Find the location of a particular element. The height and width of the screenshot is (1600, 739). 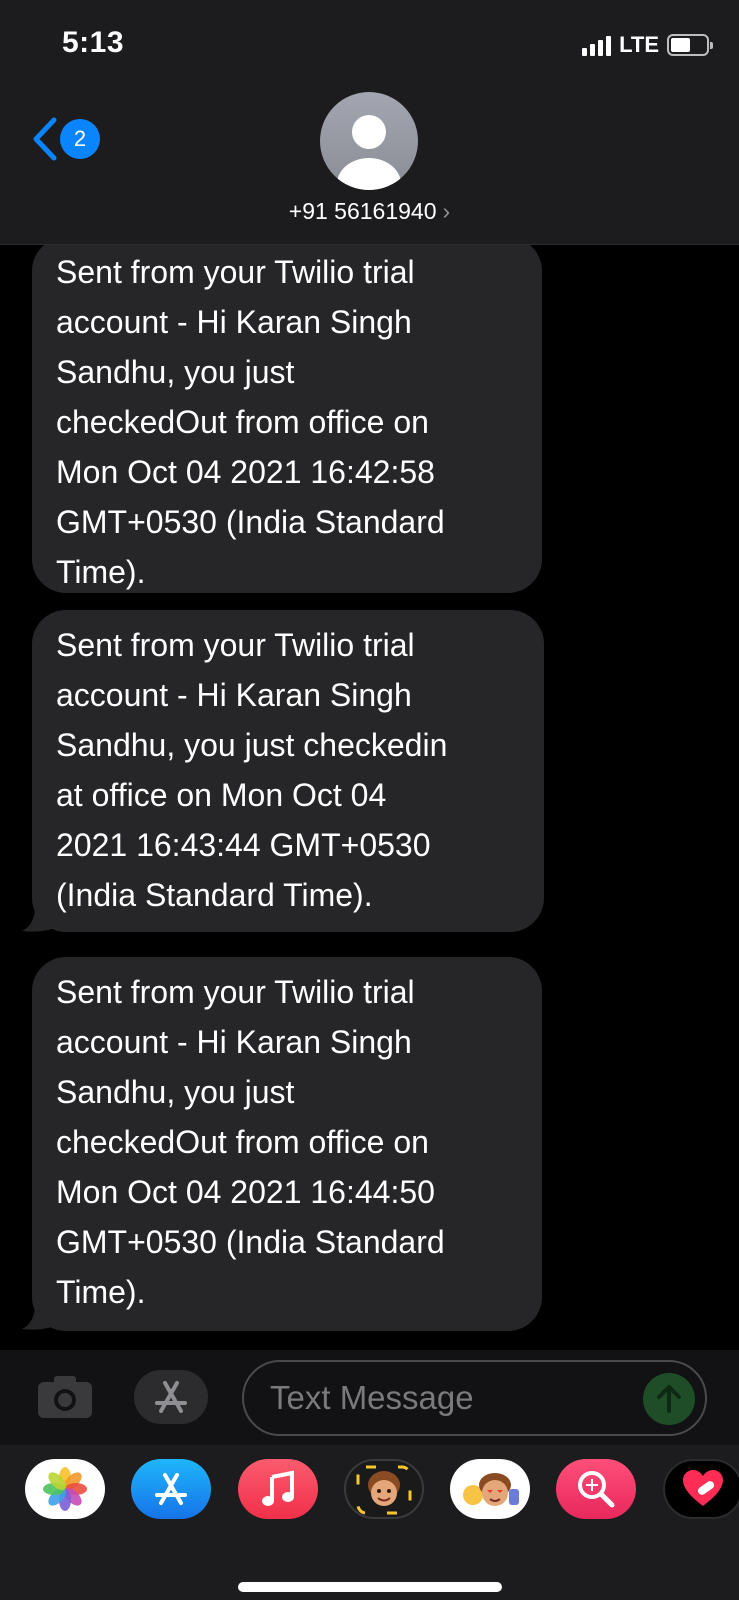

digital-touch-icon is located at coordinates (701, 1489).